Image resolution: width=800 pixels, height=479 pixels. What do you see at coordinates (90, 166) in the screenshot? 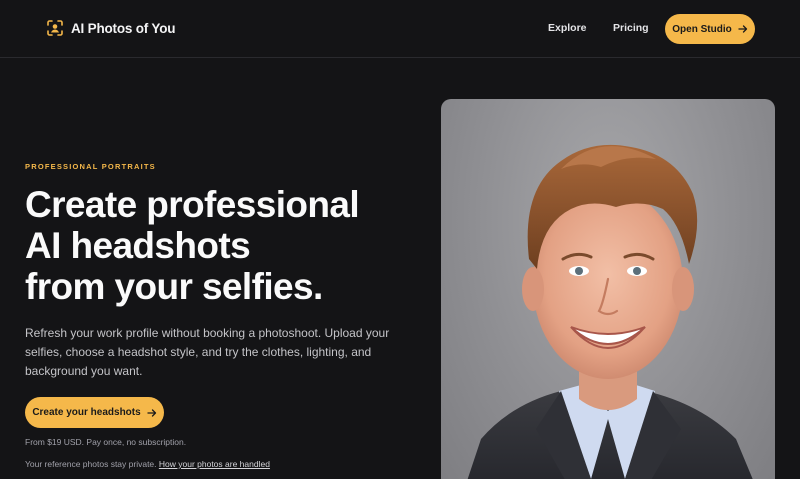
I see `hero-eyebrow: PROFESSIONAL PORTRAITS` at bounding box center [90, 166].